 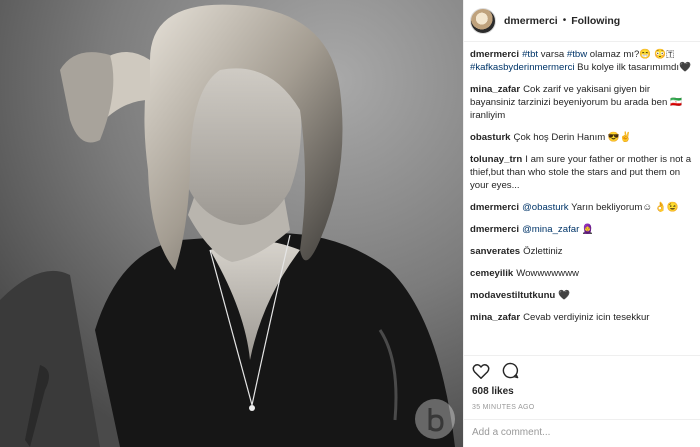 What do you see at coordinates (586, 317) in the screenshot?
I see `comment-text: Cevab verdiyiniz icin tesekkur` at bounding box center [586, 317].